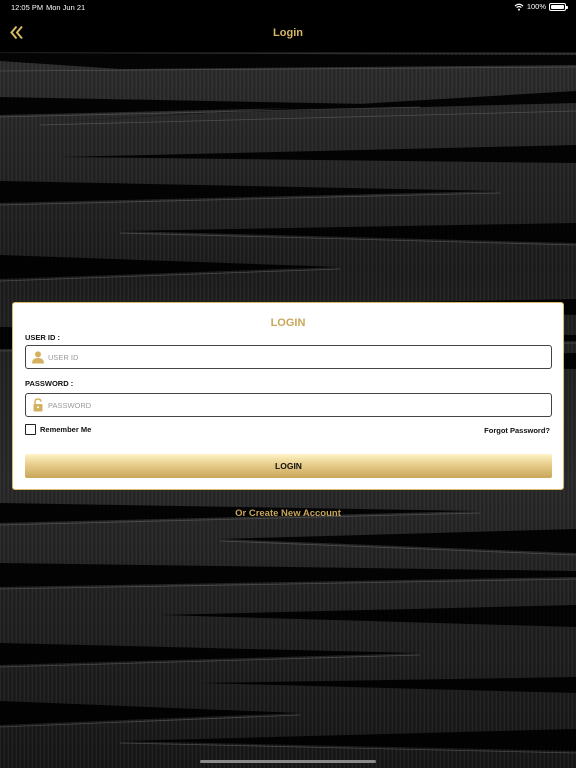  What do you see at coordinates (288, 8) in the screenshot?
I see `status-bar: 12:05 PM Mon Jun 21 100%` at bounding box center [288, 8].